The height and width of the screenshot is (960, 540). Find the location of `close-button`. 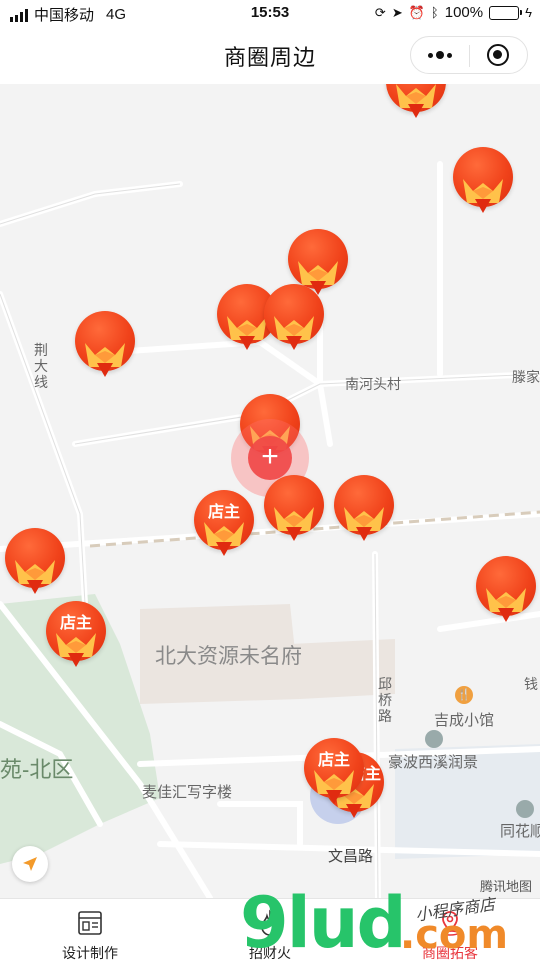

close-button is located at coordinates (499, 55).